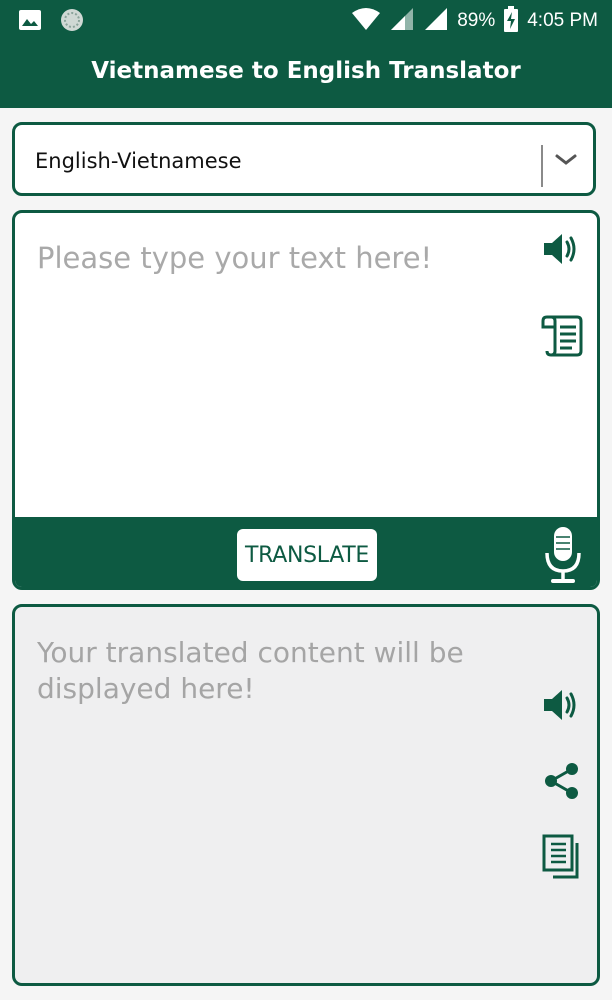 Image resolution: width=612 pixels, height=1000 pixels. I want to click on status-bar: 89% 4:05 PM, so click(306, 20).